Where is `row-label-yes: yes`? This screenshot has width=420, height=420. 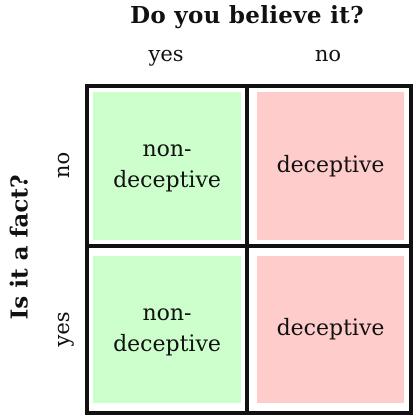
row-label-yes: yes is located at coordinates (62, 329).